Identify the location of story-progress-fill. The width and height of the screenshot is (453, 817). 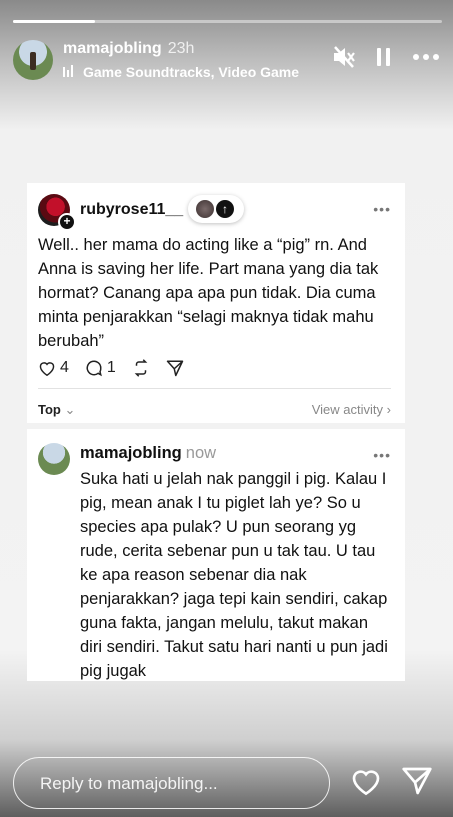
(54, 21).